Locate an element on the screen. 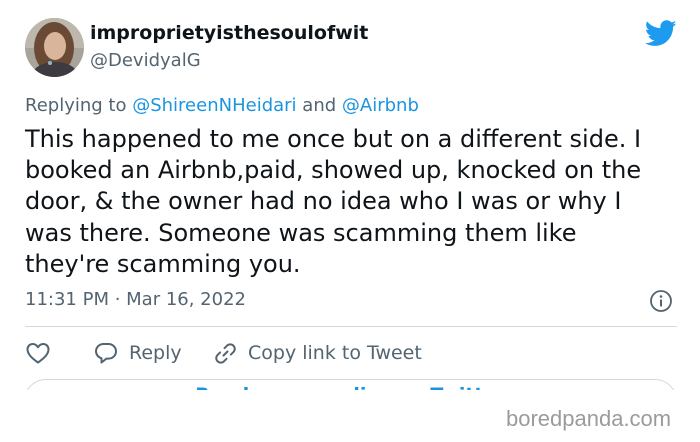 This screenshot has height=442, width=700. speech-bubble-icon is located at coordinates (106, 353).